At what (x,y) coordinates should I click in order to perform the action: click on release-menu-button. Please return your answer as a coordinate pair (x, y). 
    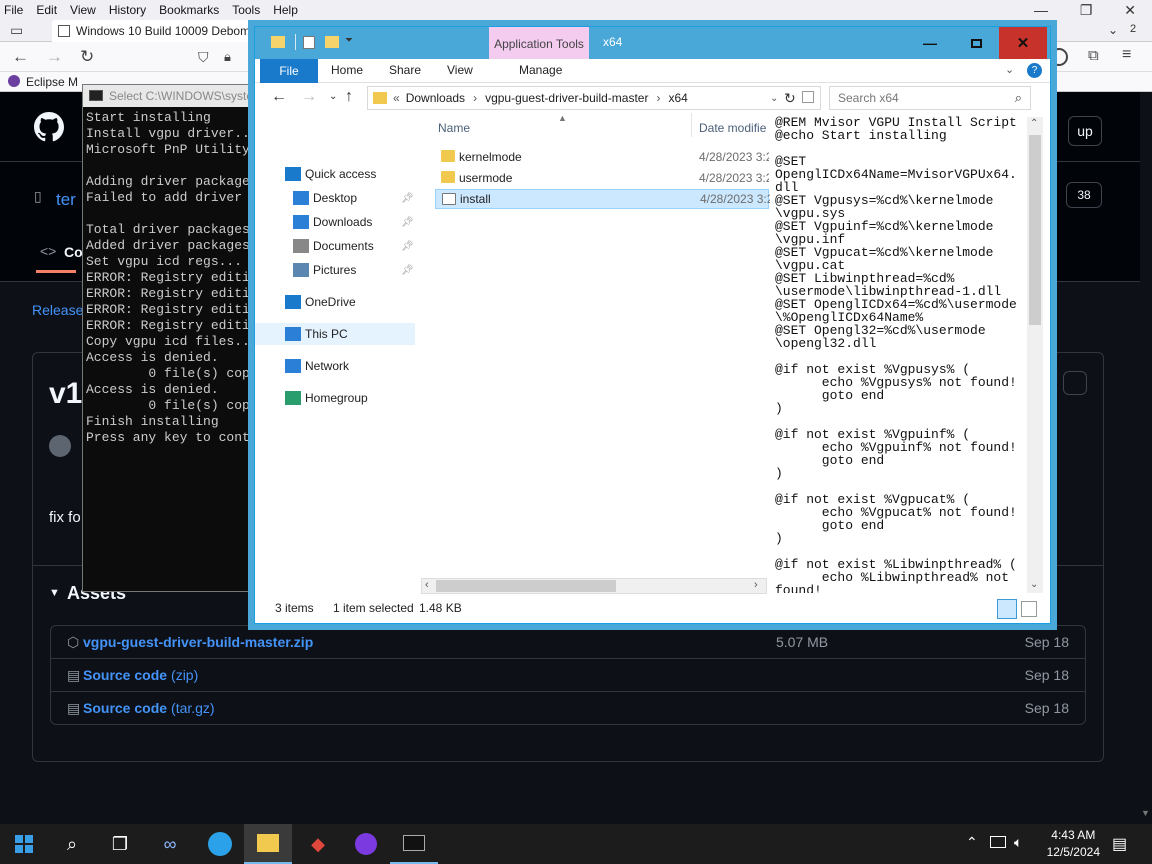
    Looking at the image, I should click on (1075, 383).